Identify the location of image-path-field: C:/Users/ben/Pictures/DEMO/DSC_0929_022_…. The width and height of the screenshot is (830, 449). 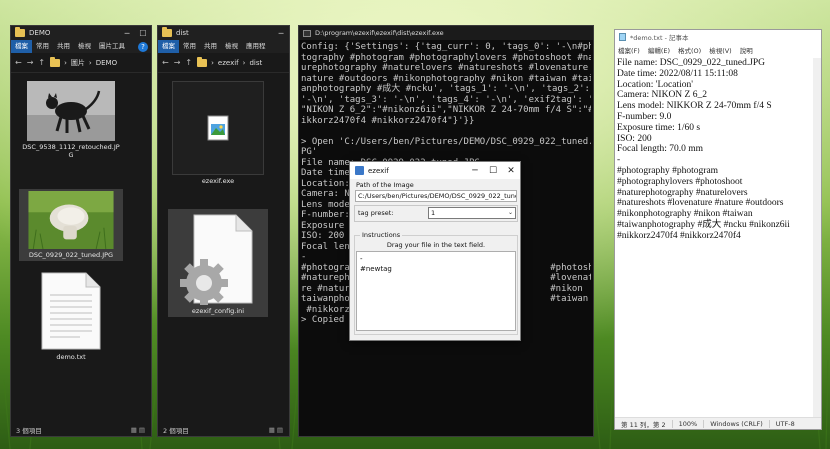
(436, 196).